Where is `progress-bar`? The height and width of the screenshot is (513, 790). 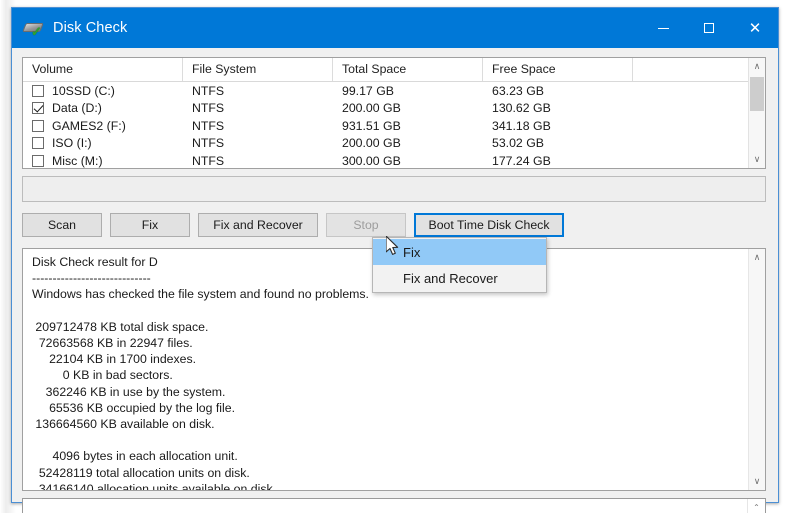 progress-bar is located at coordinates (394, 189).